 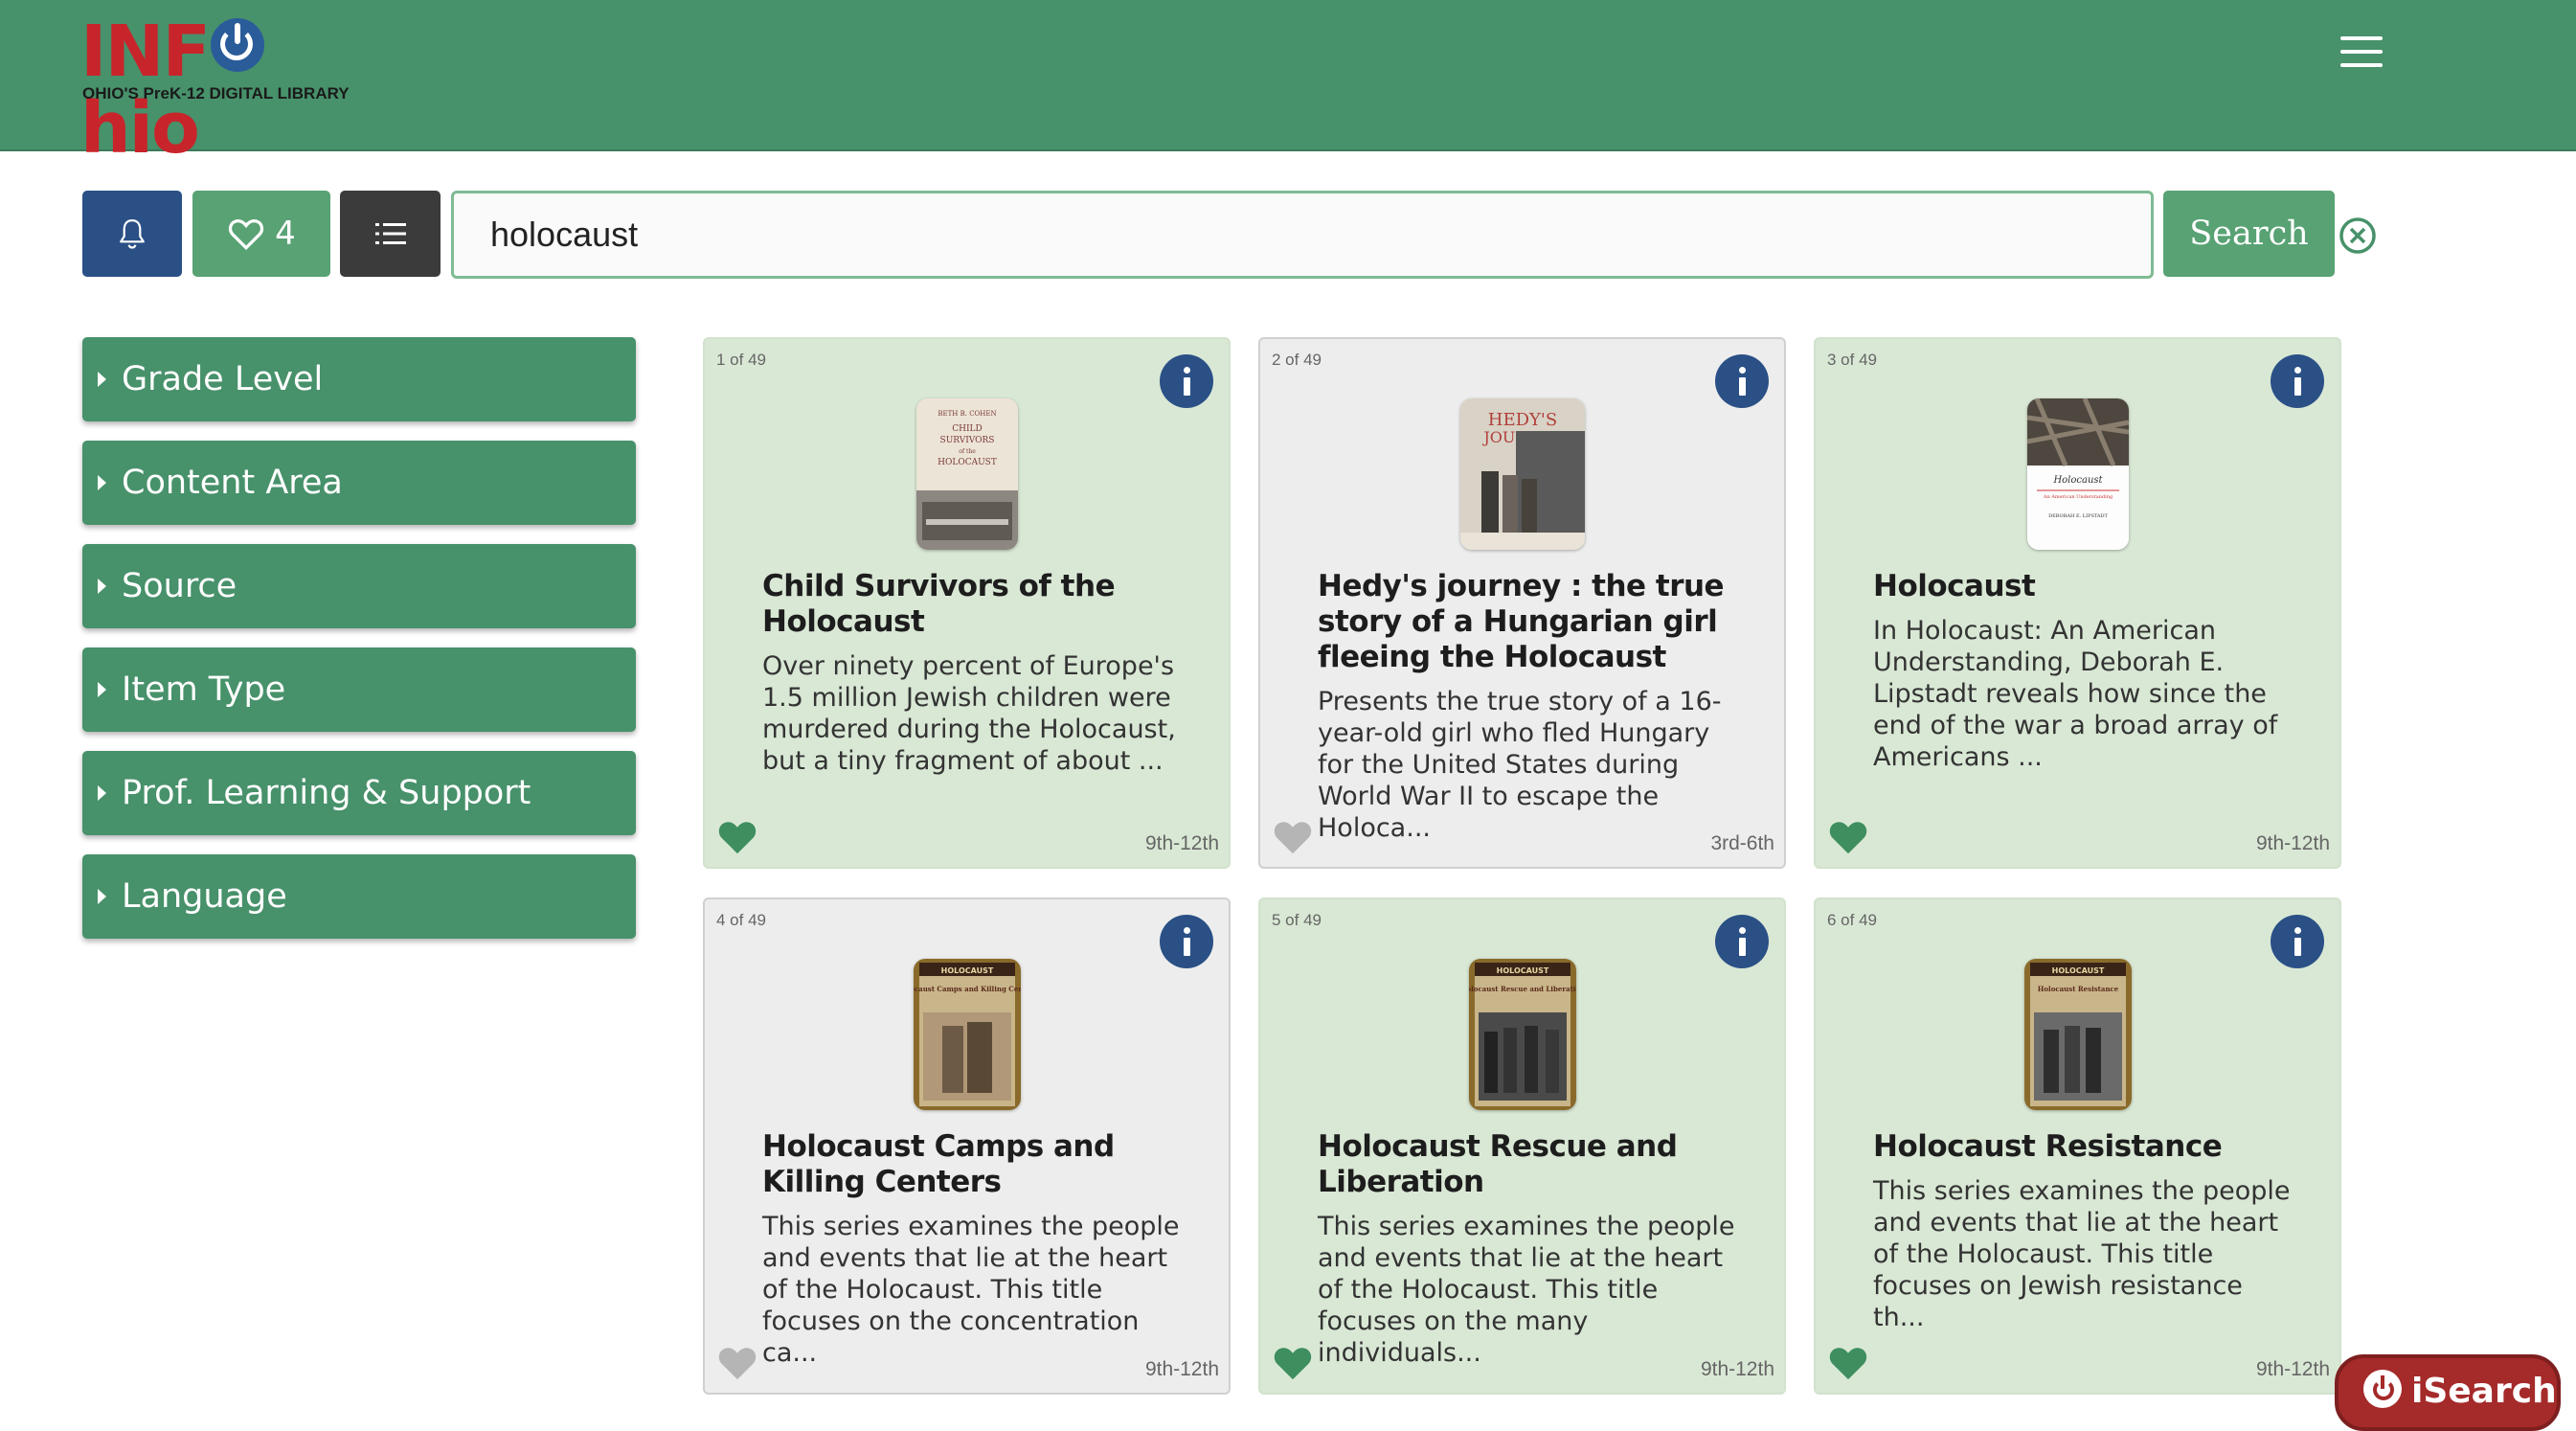 What do you see at coordinates (326, 793) in the screenshot?
I see `facet-label: Prof. Learning & Support` at bounding box center [326, 793].